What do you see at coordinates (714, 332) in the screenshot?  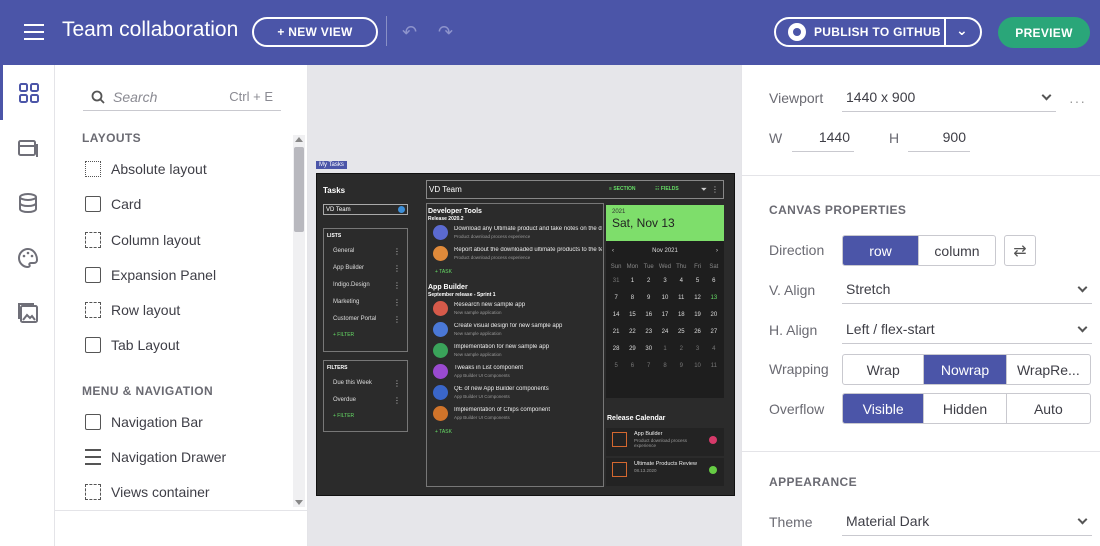 I see `calendar-day: 27` at bounding box center [714, 332].